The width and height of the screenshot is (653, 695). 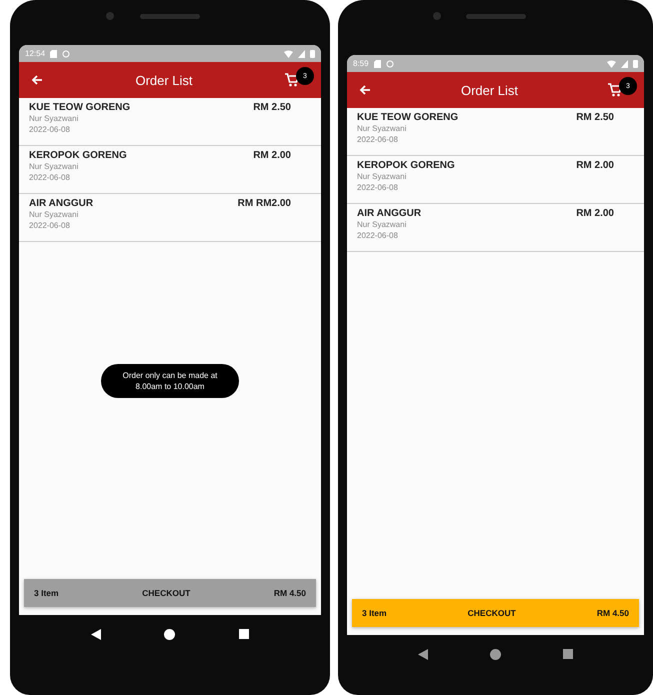 I want to click on status-time: 12:54, so click(x=35, y=53).